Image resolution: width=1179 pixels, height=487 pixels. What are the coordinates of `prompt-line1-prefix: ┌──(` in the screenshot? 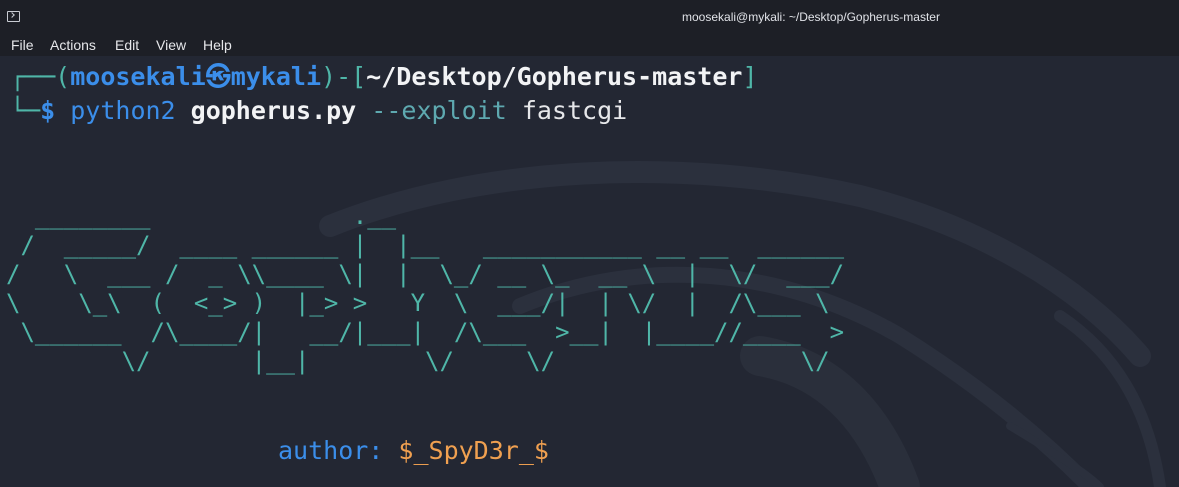 It's located at (40, 76).